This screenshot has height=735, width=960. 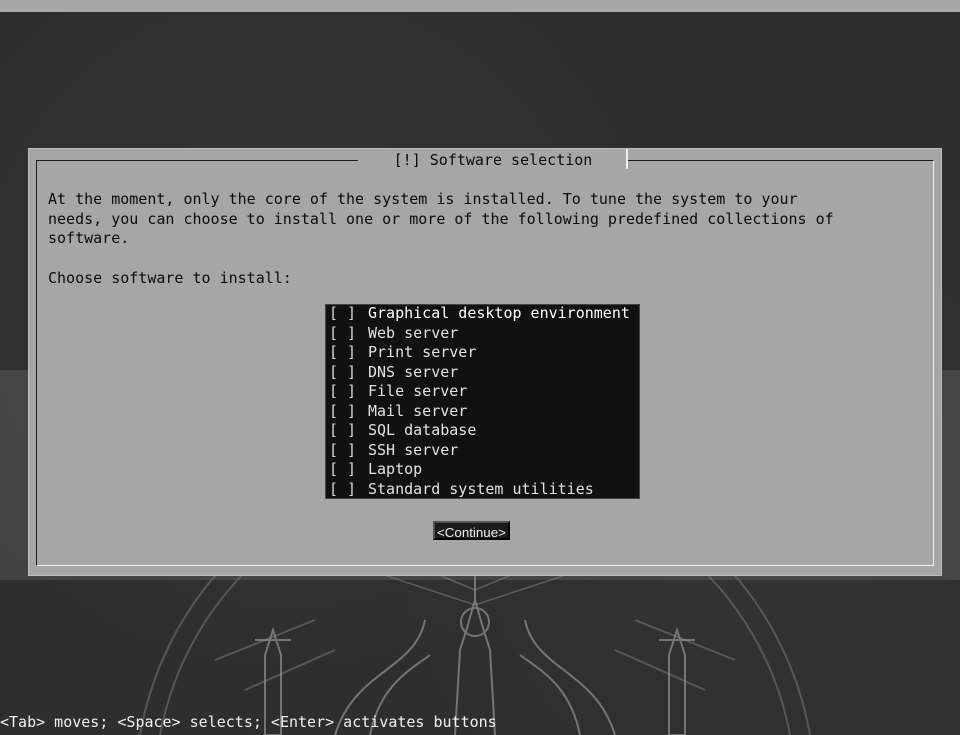 I want to click on software-prompt: Choose software to install:, so click(x=170, y=278).